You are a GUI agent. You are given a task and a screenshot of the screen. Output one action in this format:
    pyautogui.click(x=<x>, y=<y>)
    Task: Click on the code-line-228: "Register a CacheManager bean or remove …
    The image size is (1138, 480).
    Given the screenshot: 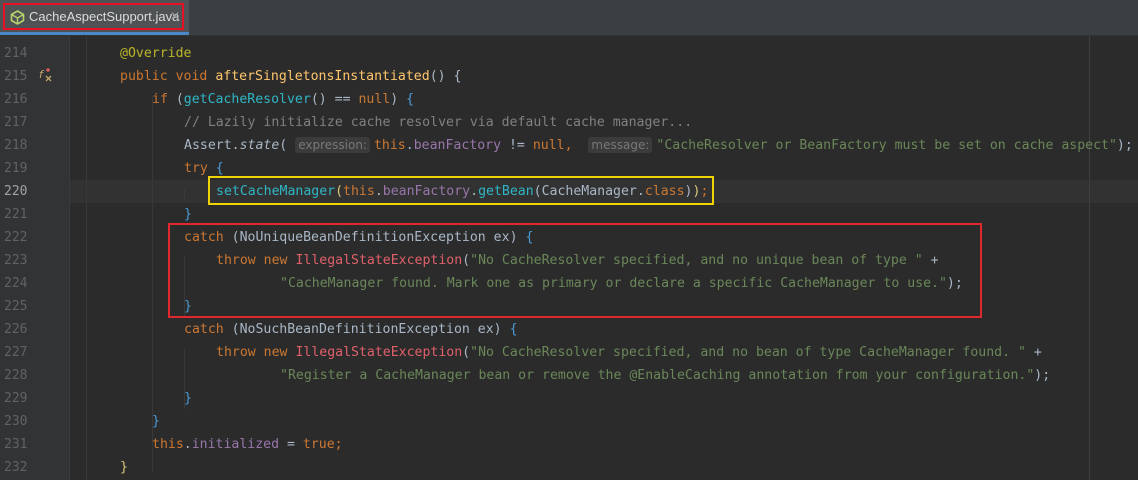 What is the action you would take?
    pyautogui.click(x=665, y=375)
    